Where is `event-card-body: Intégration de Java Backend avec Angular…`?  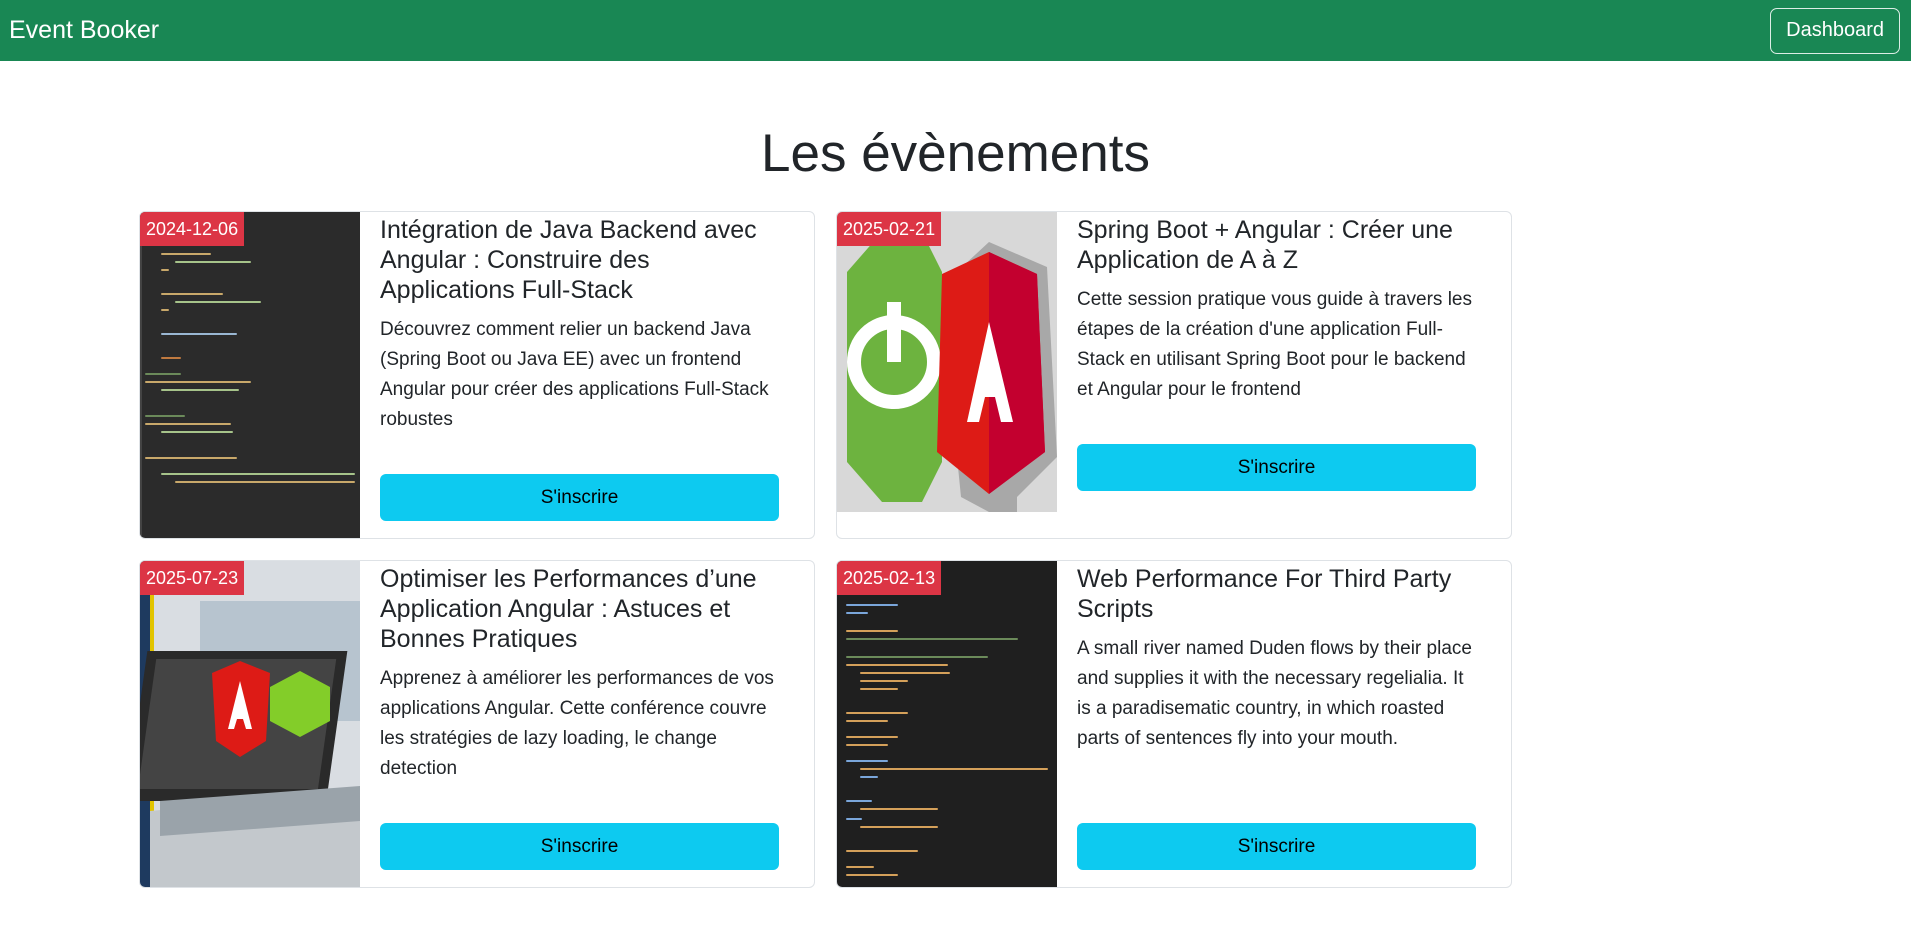 event-card-body: Intégration de Java Backend avec Angular… is located at coordinates (587, 375).